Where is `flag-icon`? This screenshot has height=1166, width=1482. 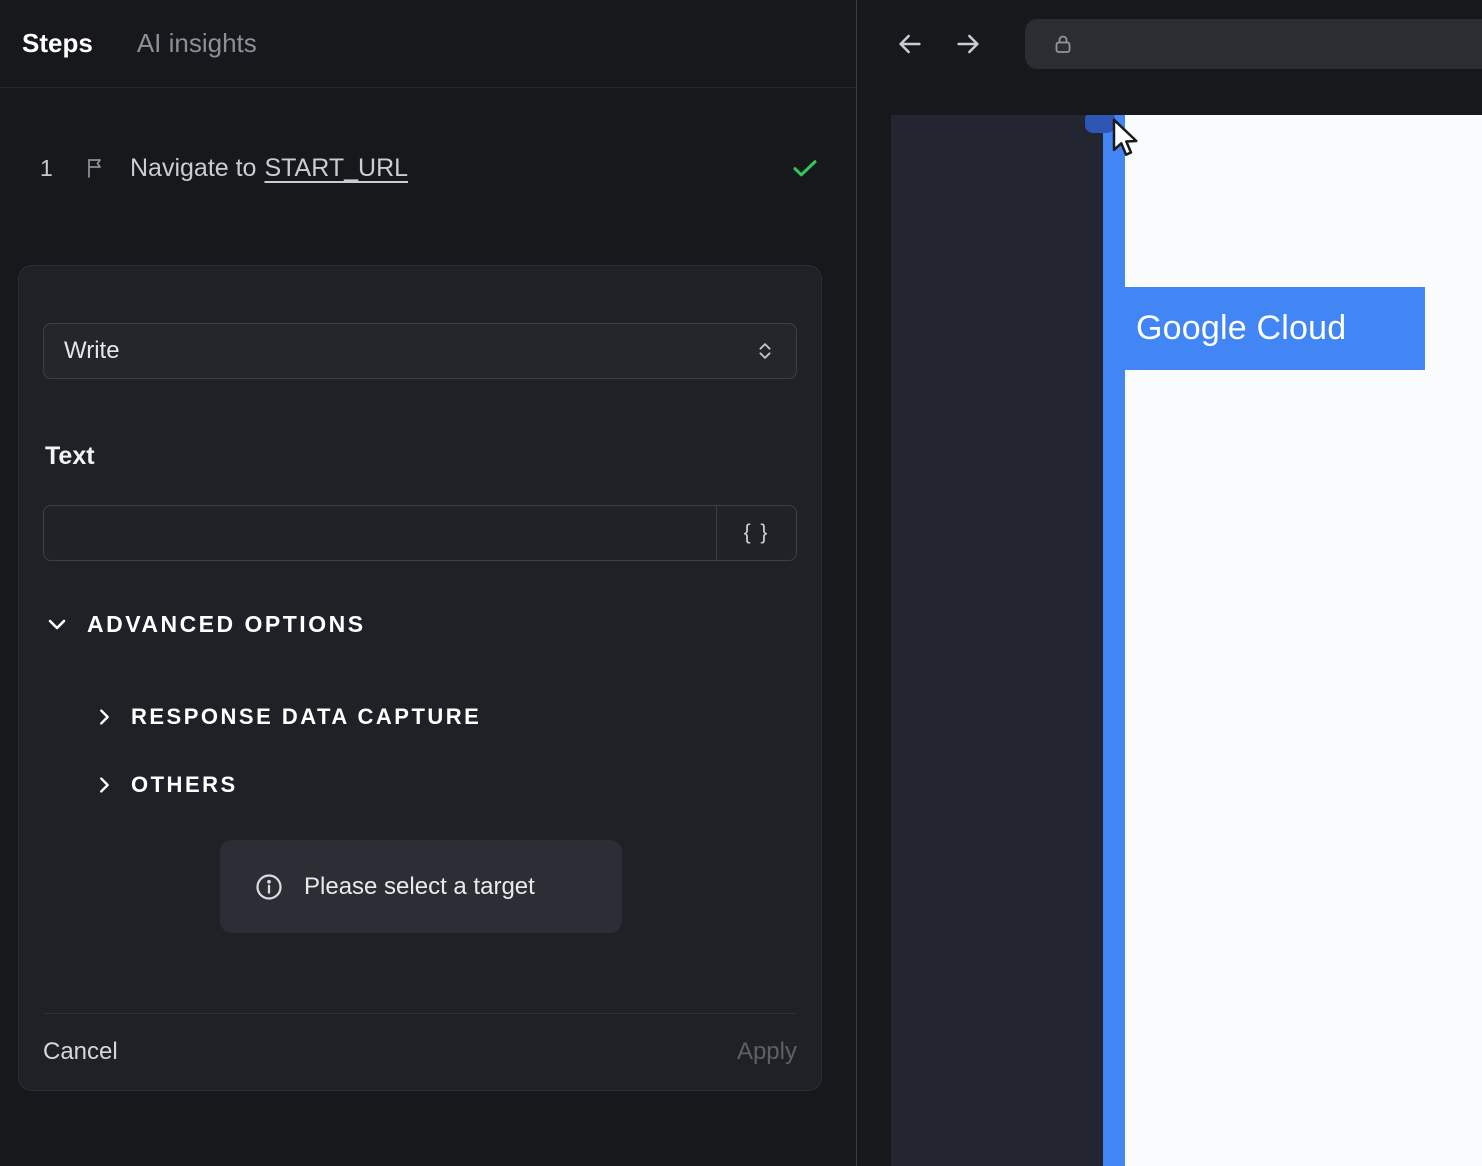 flag-icon is located at coordinates (96, 168).